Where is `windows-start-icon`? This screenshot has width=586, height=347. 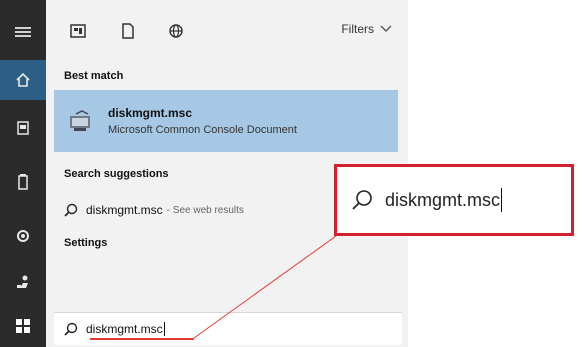 windows-start-icon is located at coordinates (23, 326).